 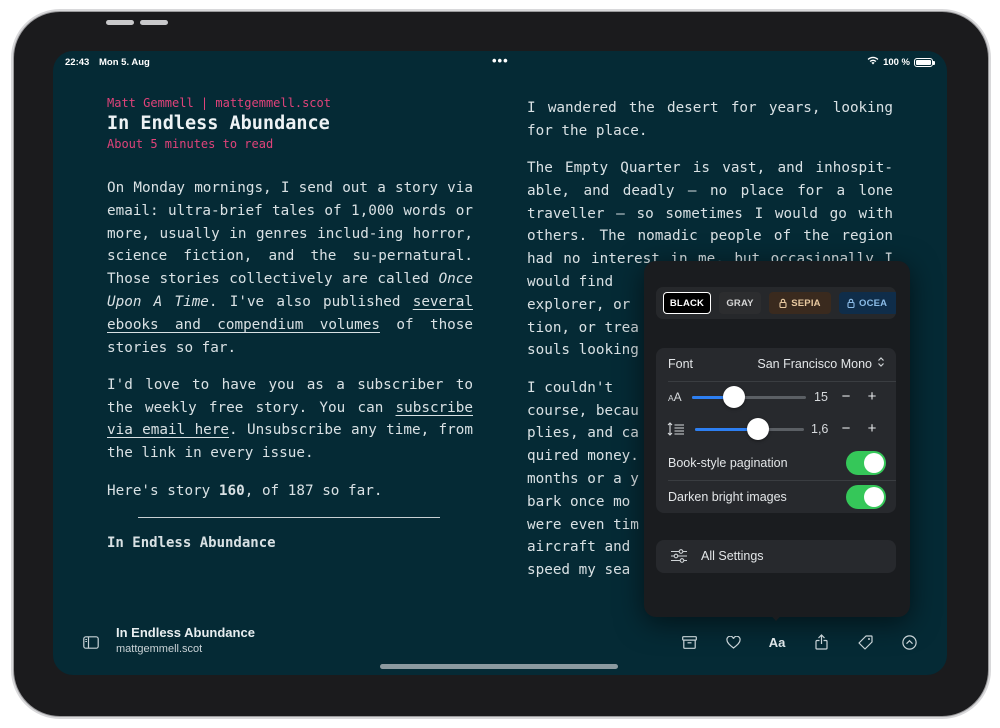 I want to click on share-icon, so click(x=821, y=642).